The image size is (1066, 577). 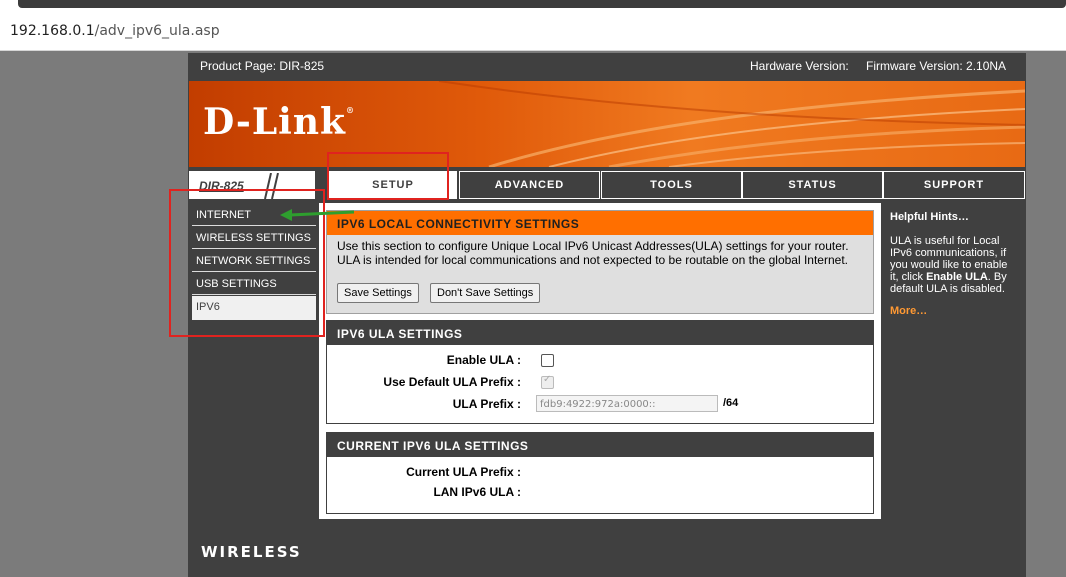 I want to click on footer: WIRELESS, so click(x=607, y=549).